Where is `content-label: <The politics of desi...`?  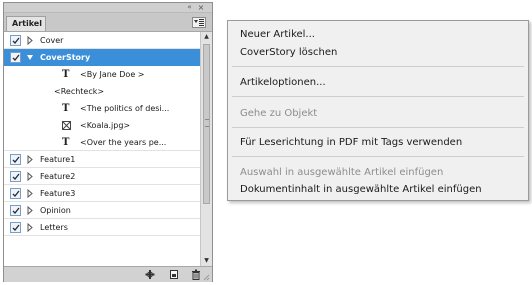
content-label: <The politics of desi... is located at coordinates (125, 108).